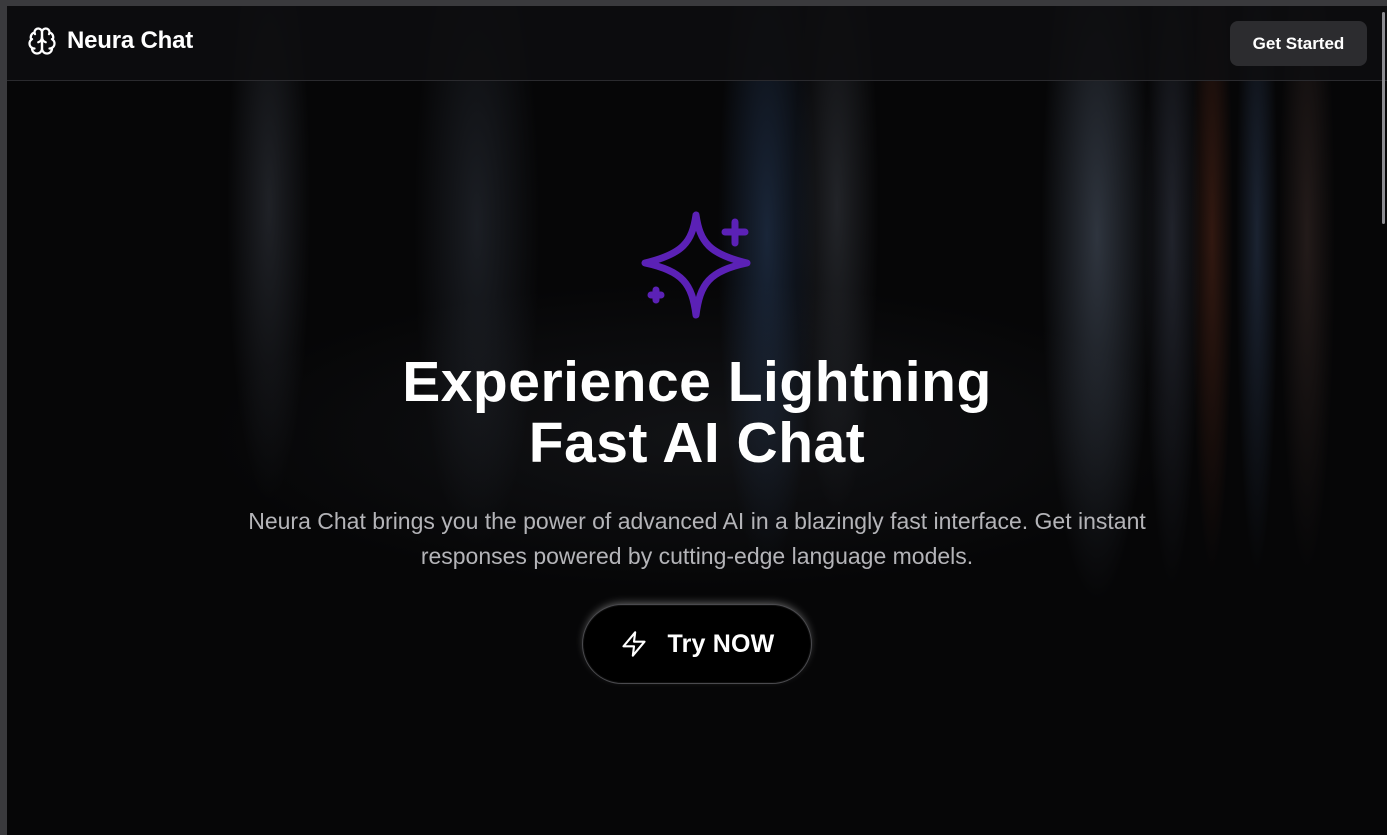  I want to click on brand-name: Neura Chat, so click(130, 40).